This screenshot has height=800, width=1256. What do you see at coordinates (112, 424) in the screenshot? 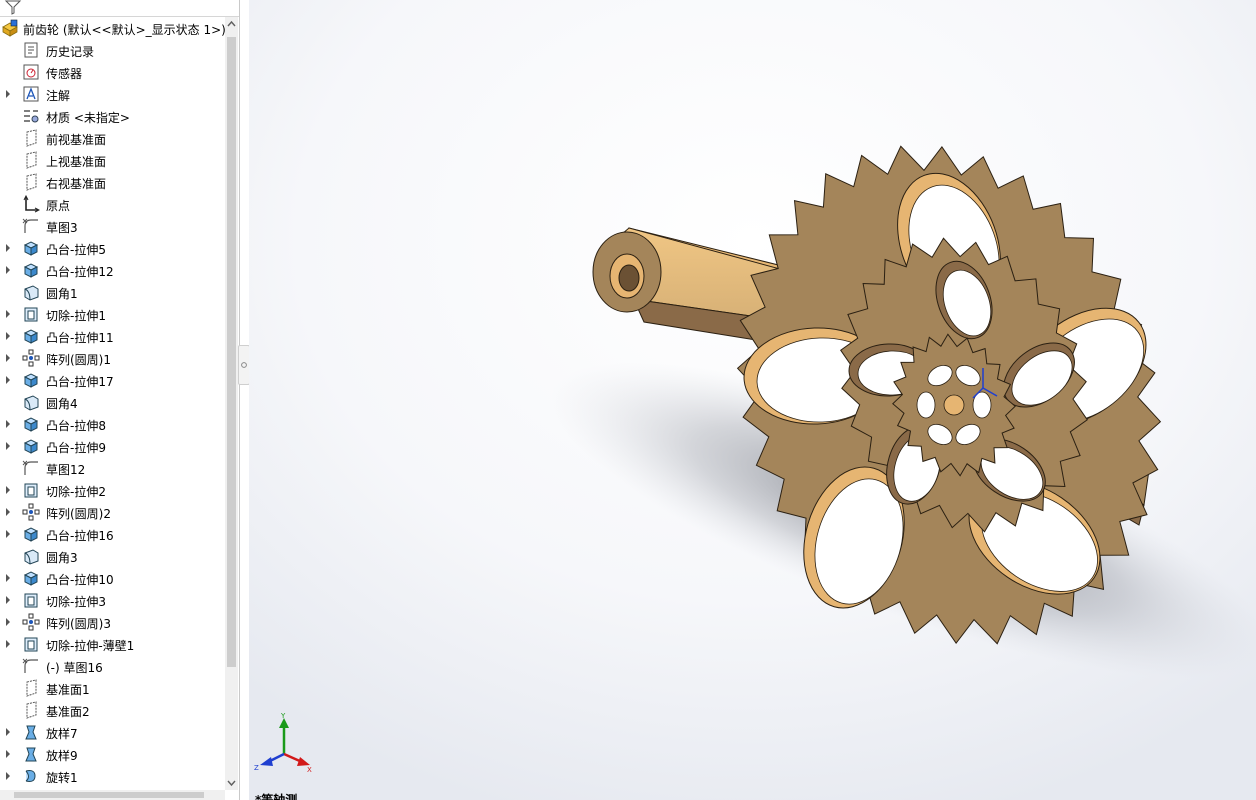
I see `tree-item: 凸台-拉伸8` at bounding box center [112, 424].